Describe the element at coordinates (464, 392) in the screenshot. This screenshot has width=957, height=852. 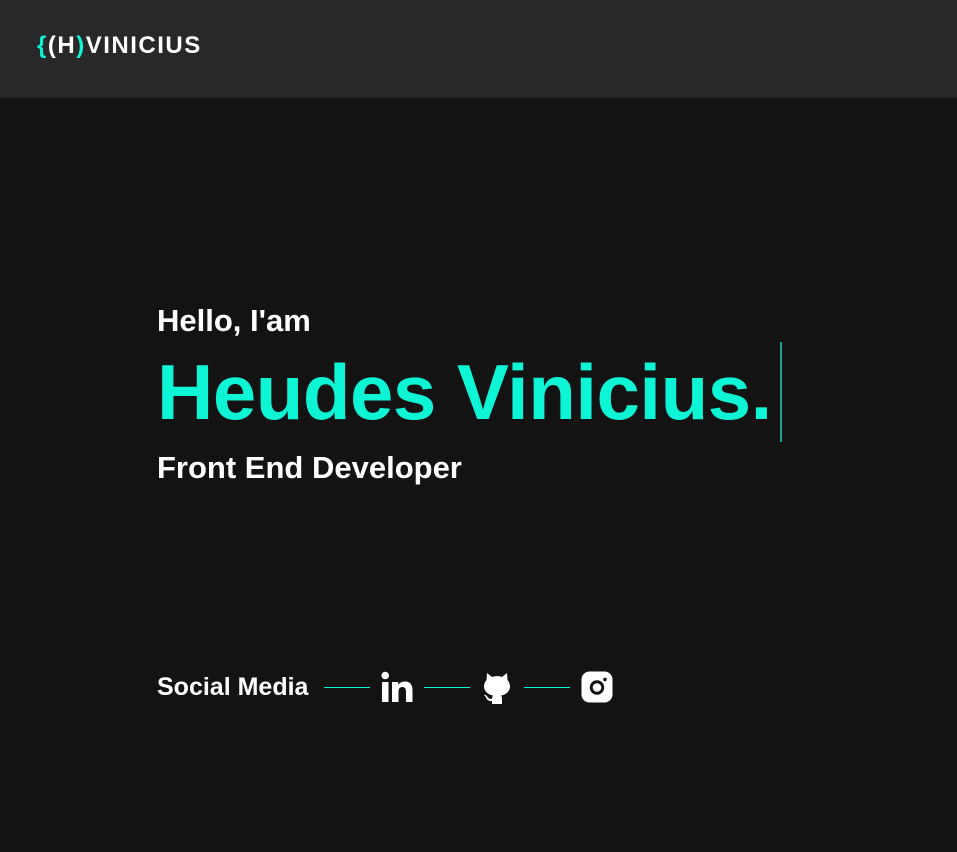
I see `hero-name: Heudes Vinicius.` at that location.